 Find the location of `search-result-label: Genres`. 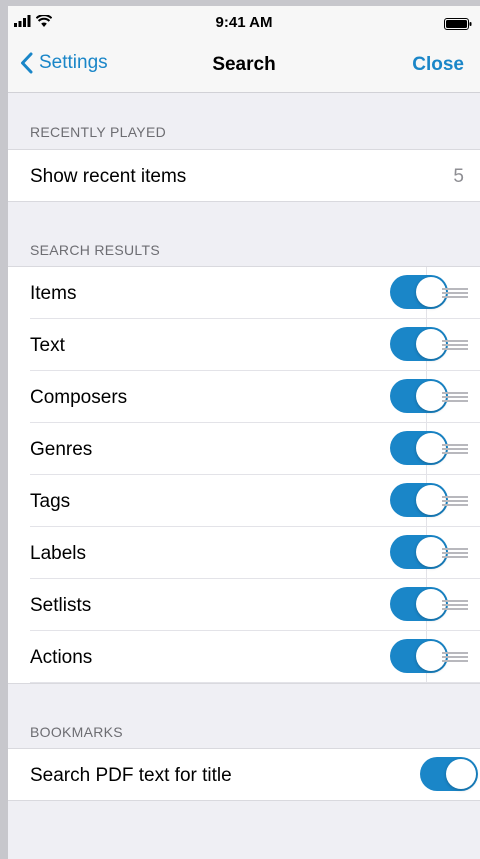

search-result-label: Genres is located at coordinates (61, 449).